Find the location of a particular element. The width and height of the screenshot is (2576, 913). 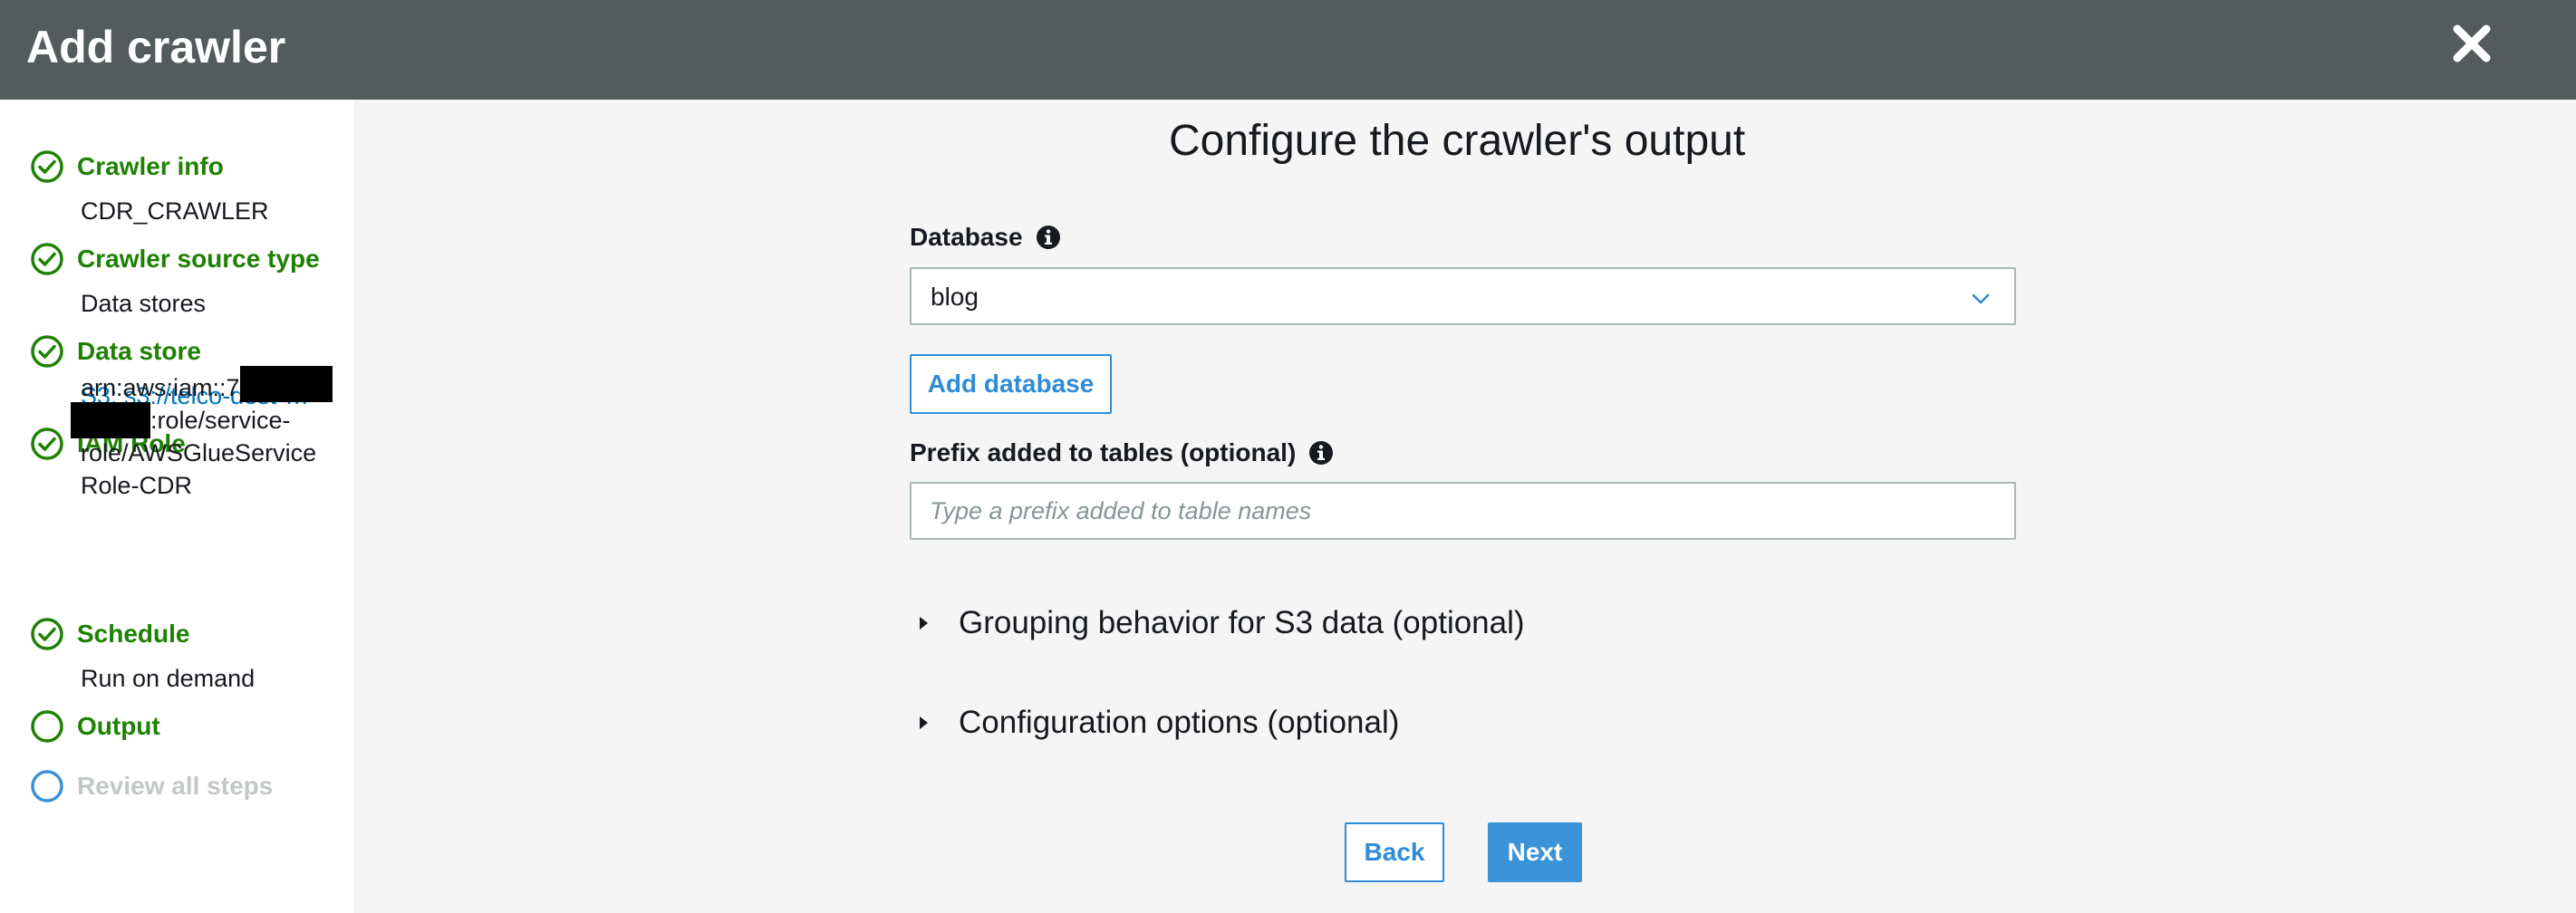

step-label: Crawler source type is located at coordinates (198, 259).